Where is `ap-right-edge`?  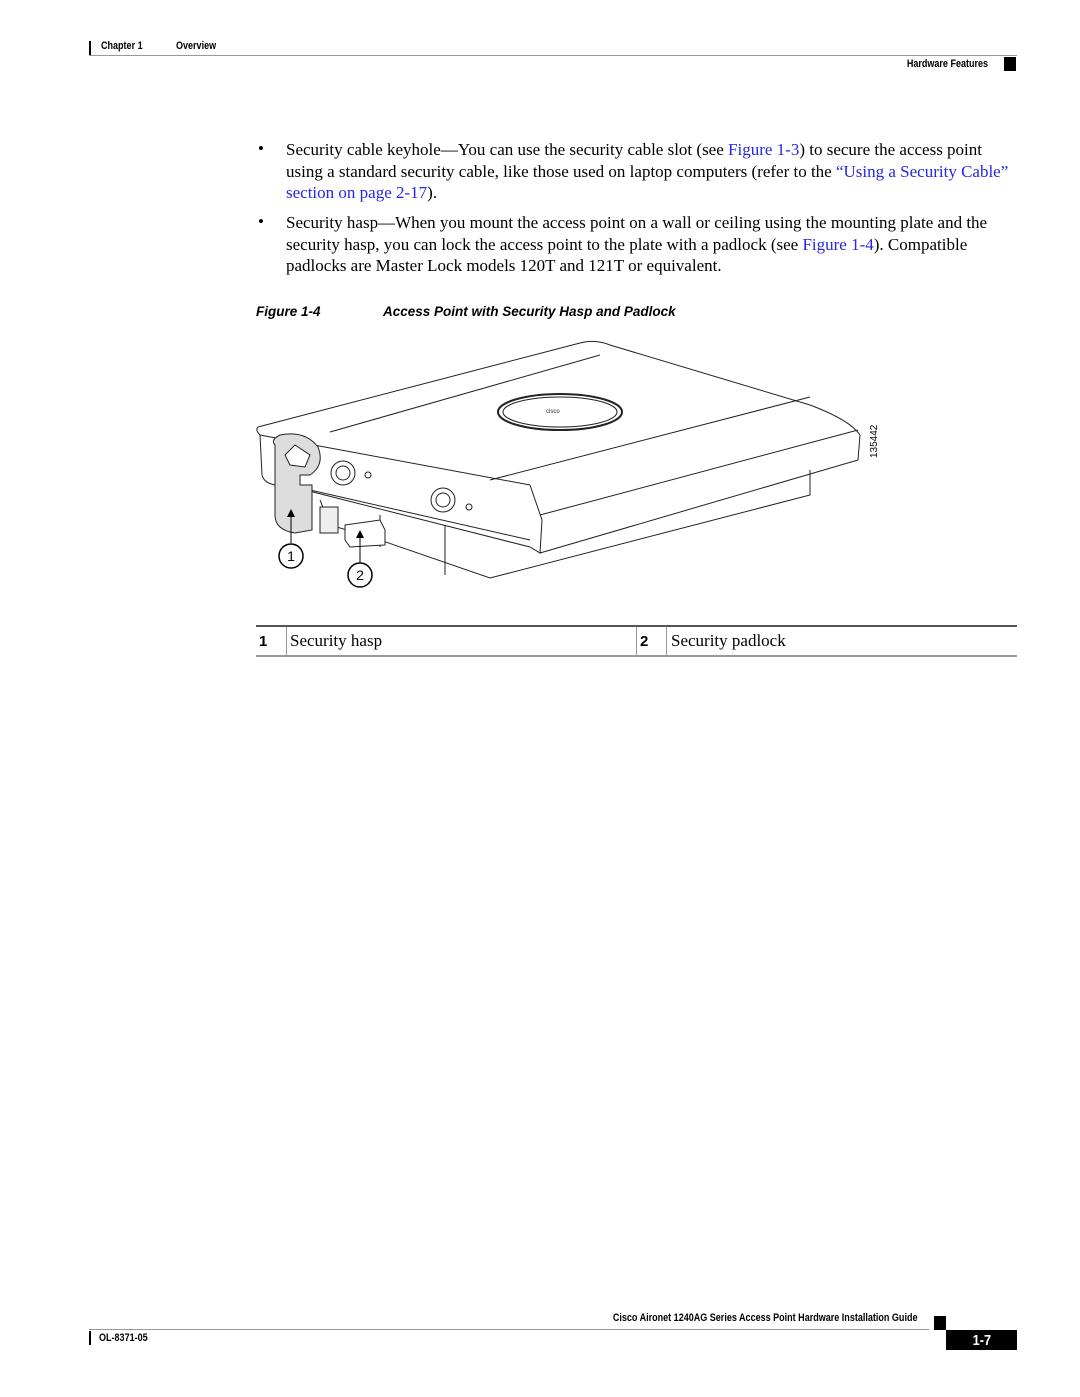
ap-right-edge is located at coordinates (700, 494).